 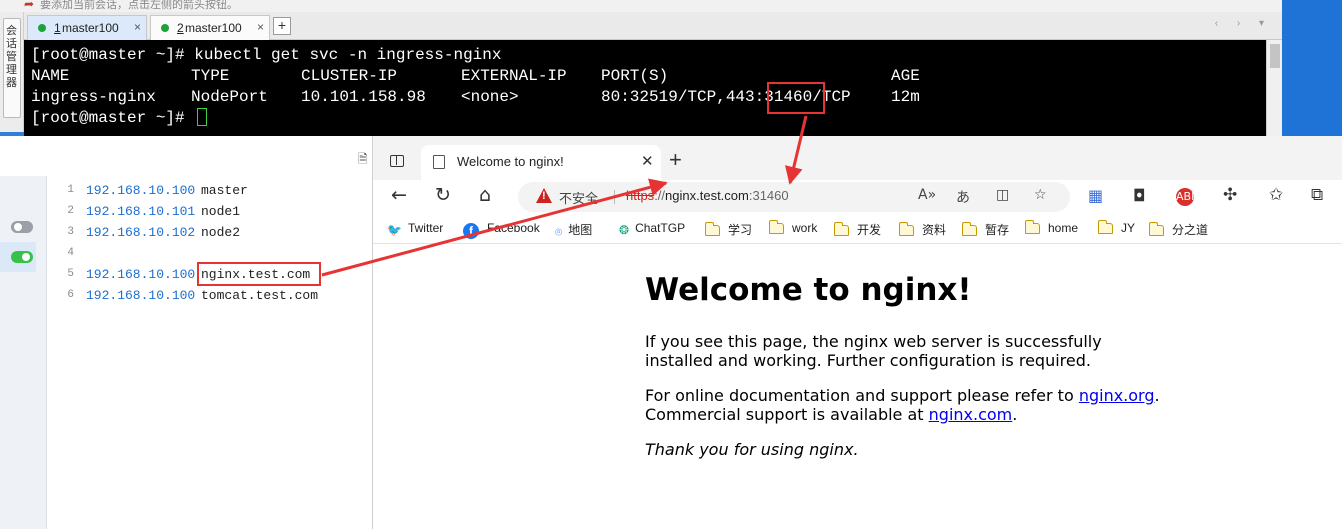 I want to click on favorites-icon: ✩, so click(x=1276, y=195).